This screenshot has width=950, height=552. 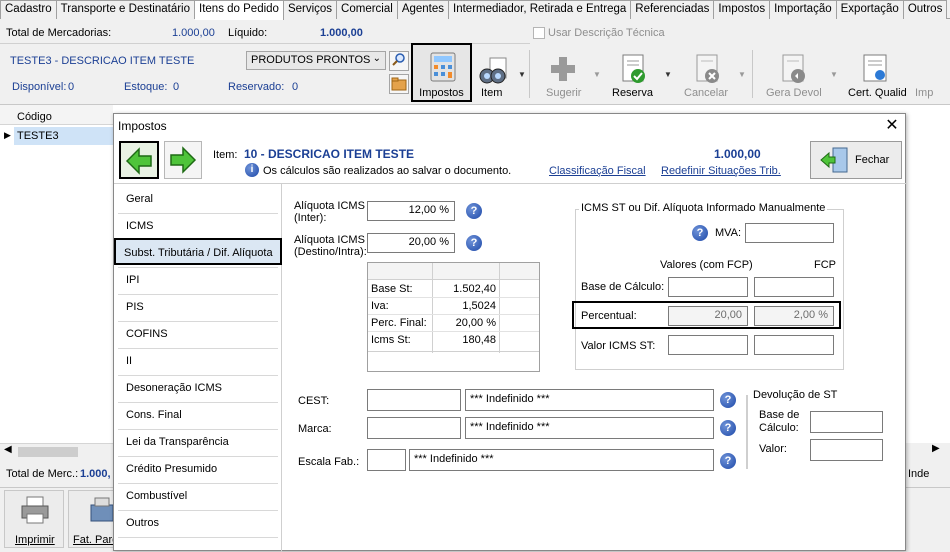 What do you see at coordinates (668, 74) in the screenshot?
I see `reserva-dropdown-arrow: ▼` at bounding box center [668, 74].